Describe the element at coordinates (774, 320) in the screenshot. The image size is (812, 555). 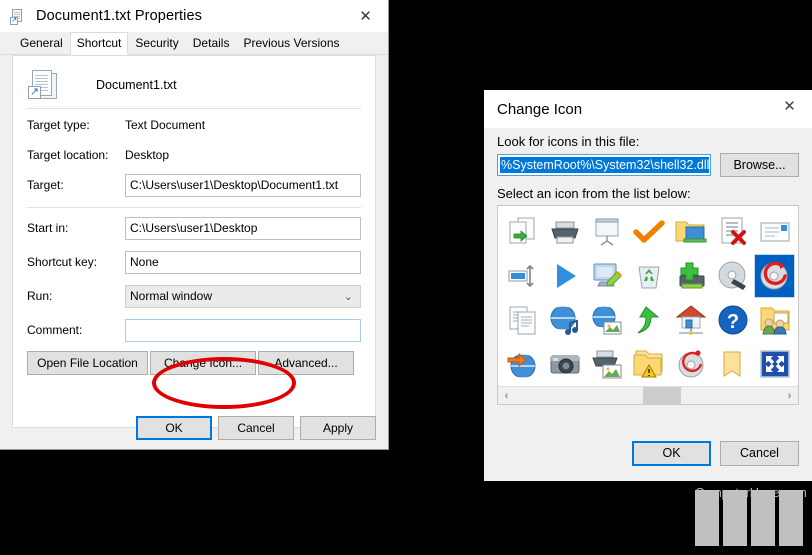
I see `icon-cell-shared-folder-users` at that location.